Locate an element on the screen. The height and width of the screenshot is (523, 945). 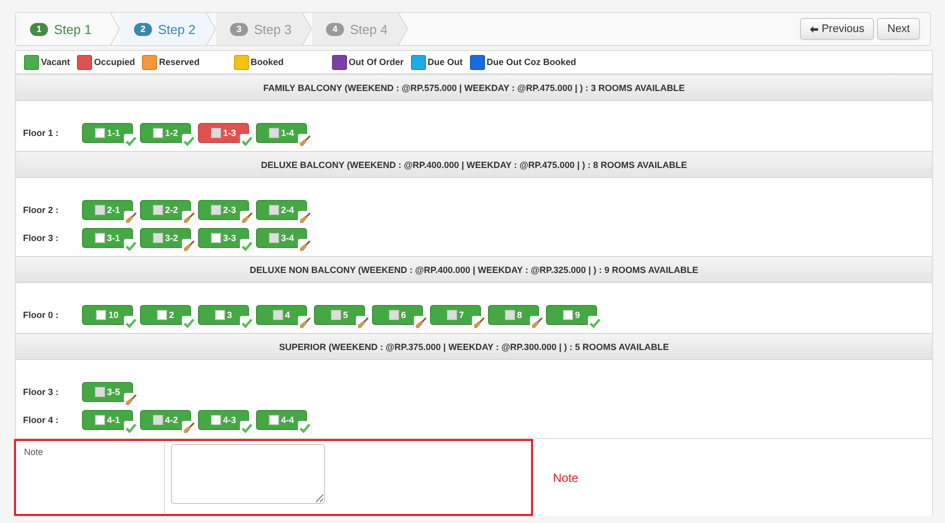
floor-label: Floor 0 : is located at coordinates (41, 315).